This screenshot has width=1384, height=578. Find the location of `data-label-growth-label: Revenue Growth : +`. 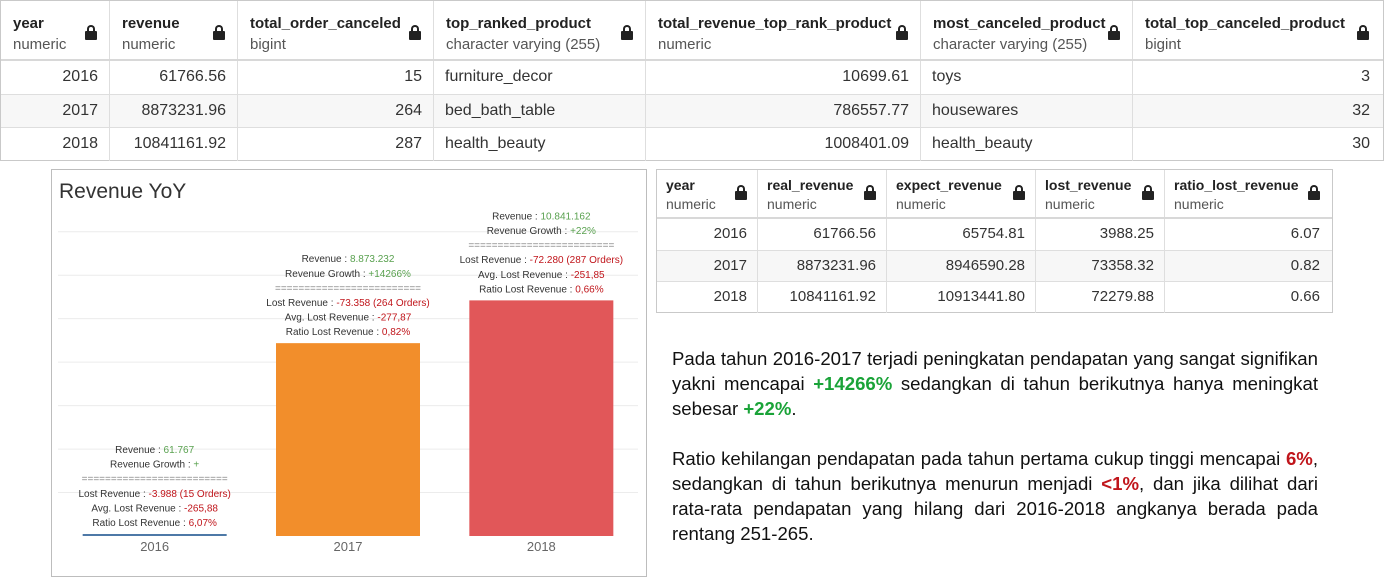

data-label-growth-label: Revenue Growth : + is located at coordinates (154, 465).